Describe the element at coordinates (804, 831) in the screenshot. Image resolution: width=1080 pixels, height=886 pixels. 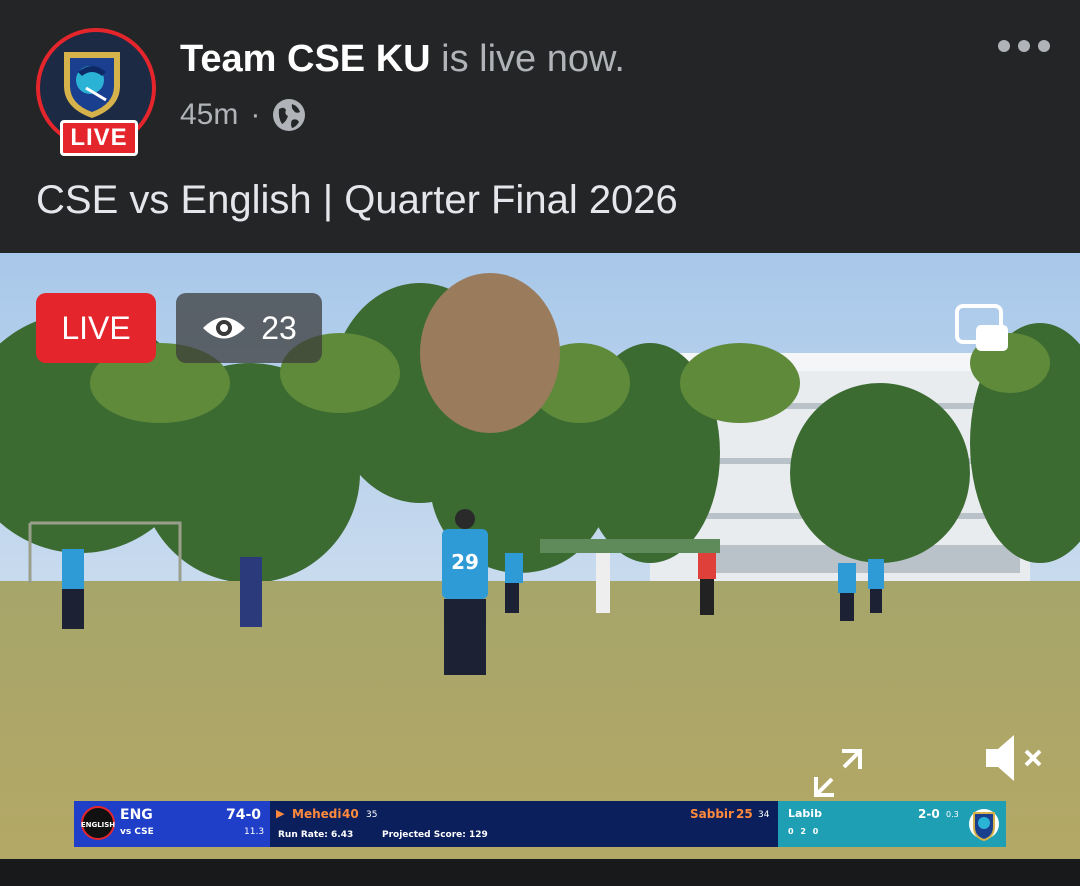
I see `over-balls: 0 2 0` at that location.